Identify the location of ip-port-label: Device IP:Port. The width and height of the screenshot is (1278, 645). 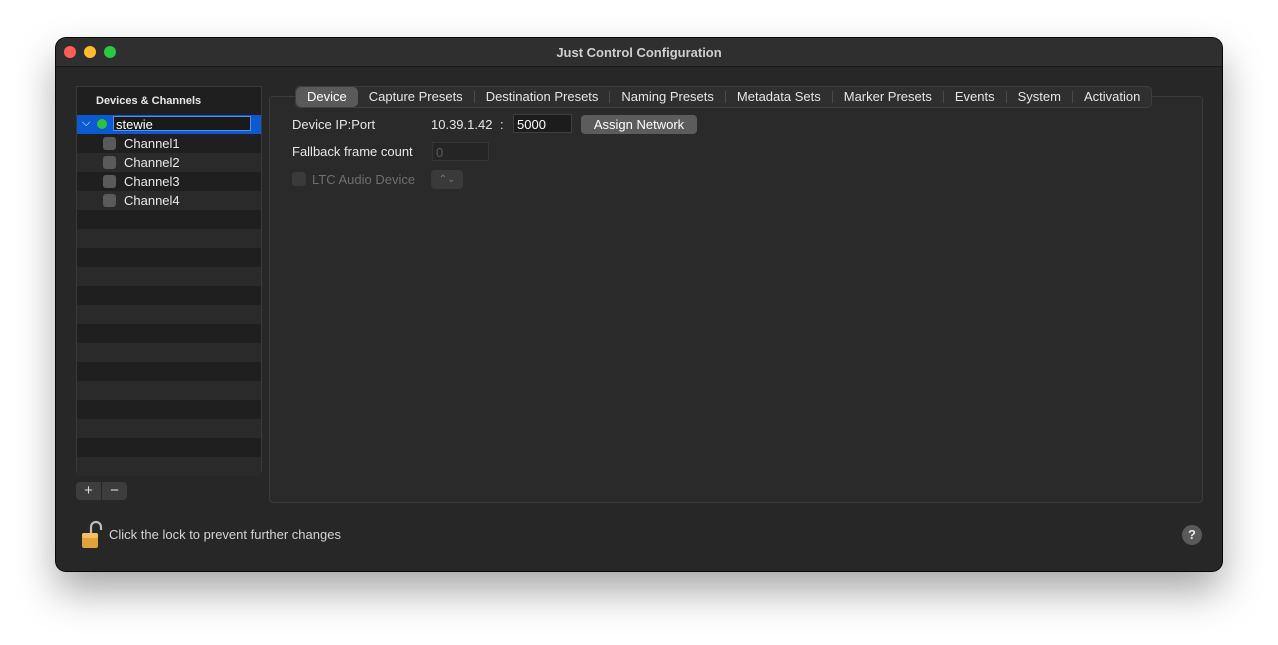
(334, 124).